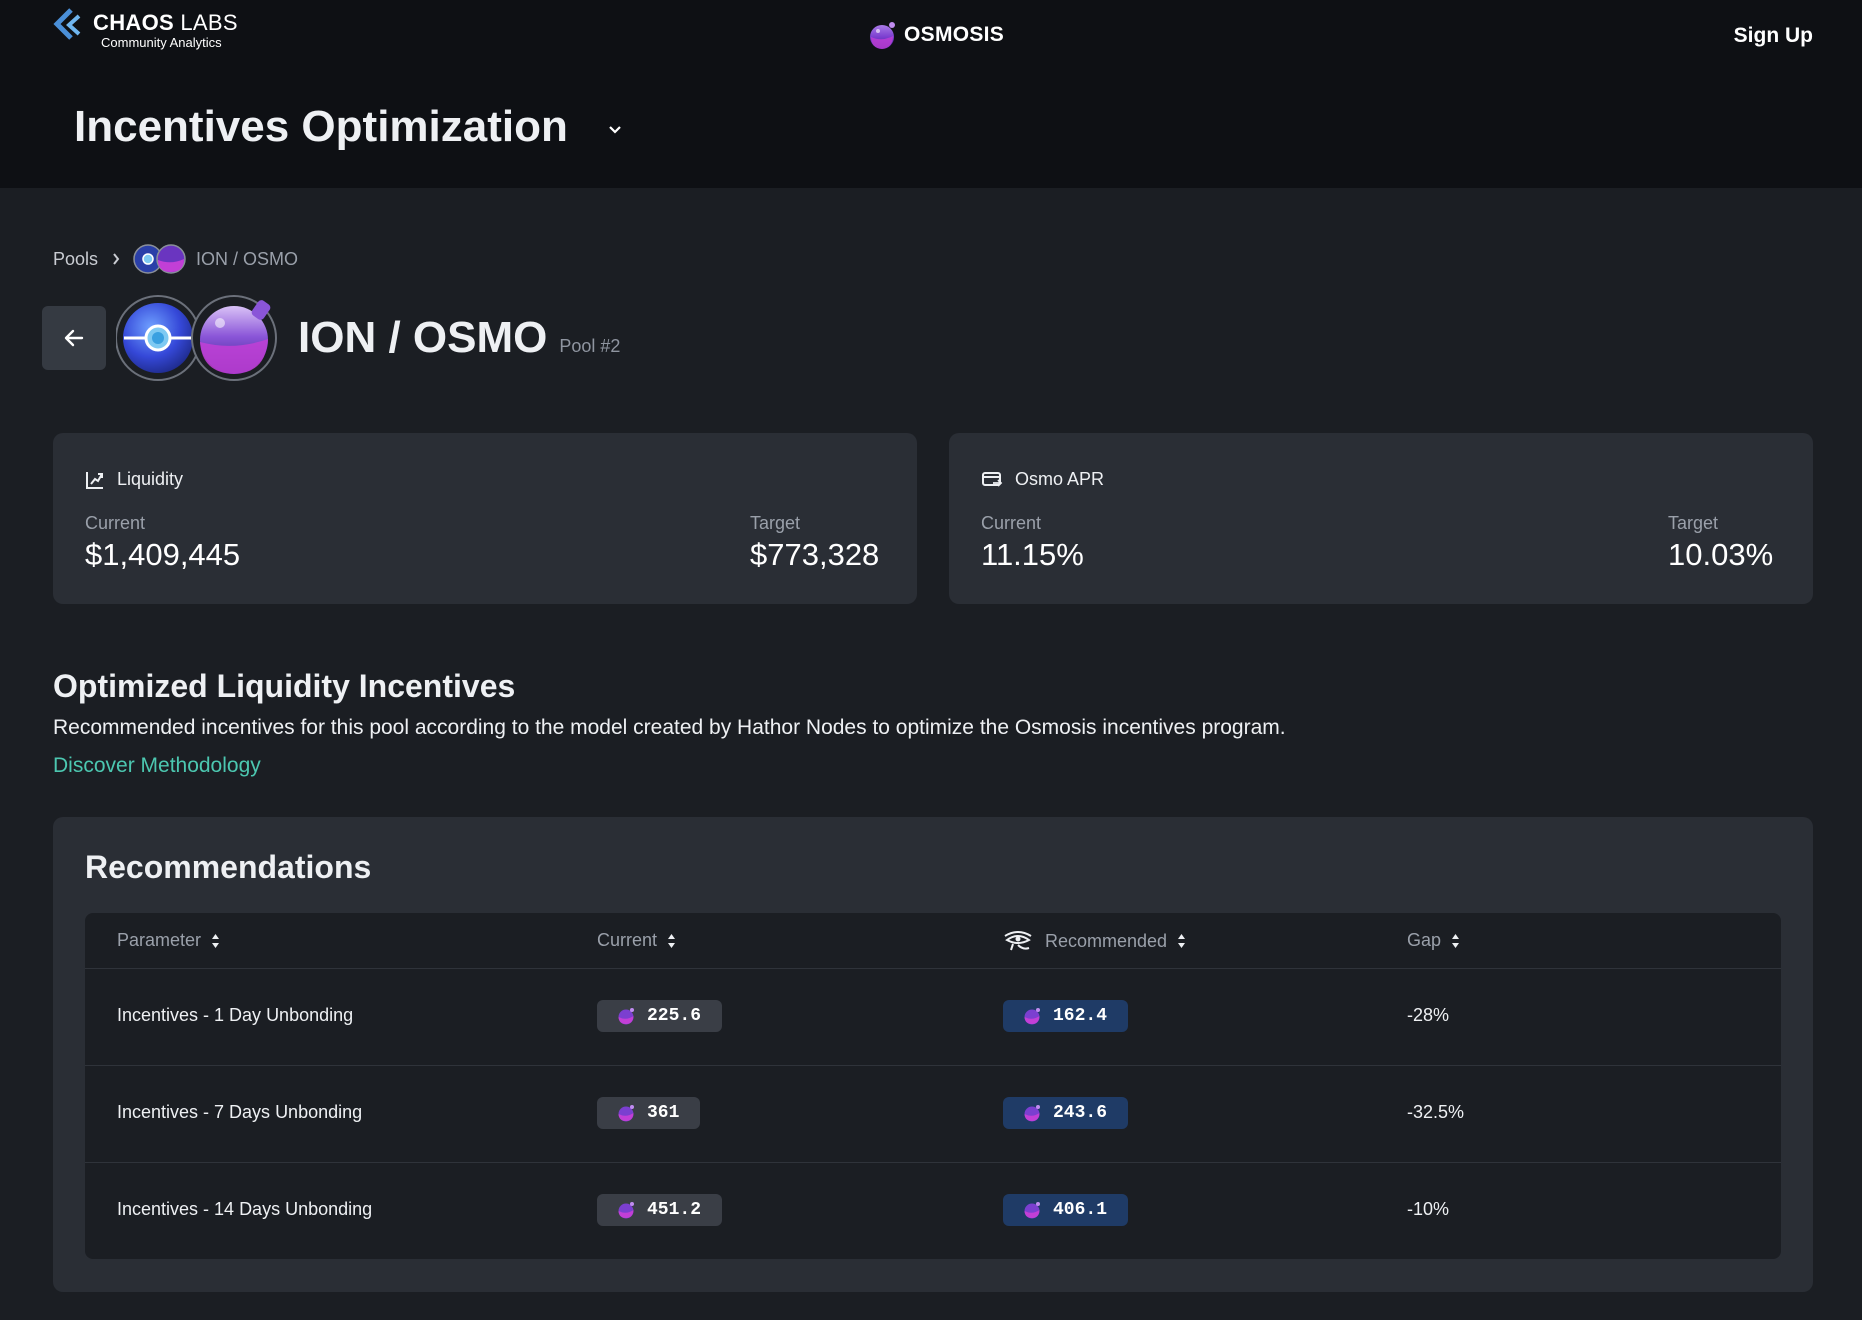  What do you see at coordinates (1011, 523) in the screenshot?
I see `apr-current-label: Current` at bounding box center [1011, 523].